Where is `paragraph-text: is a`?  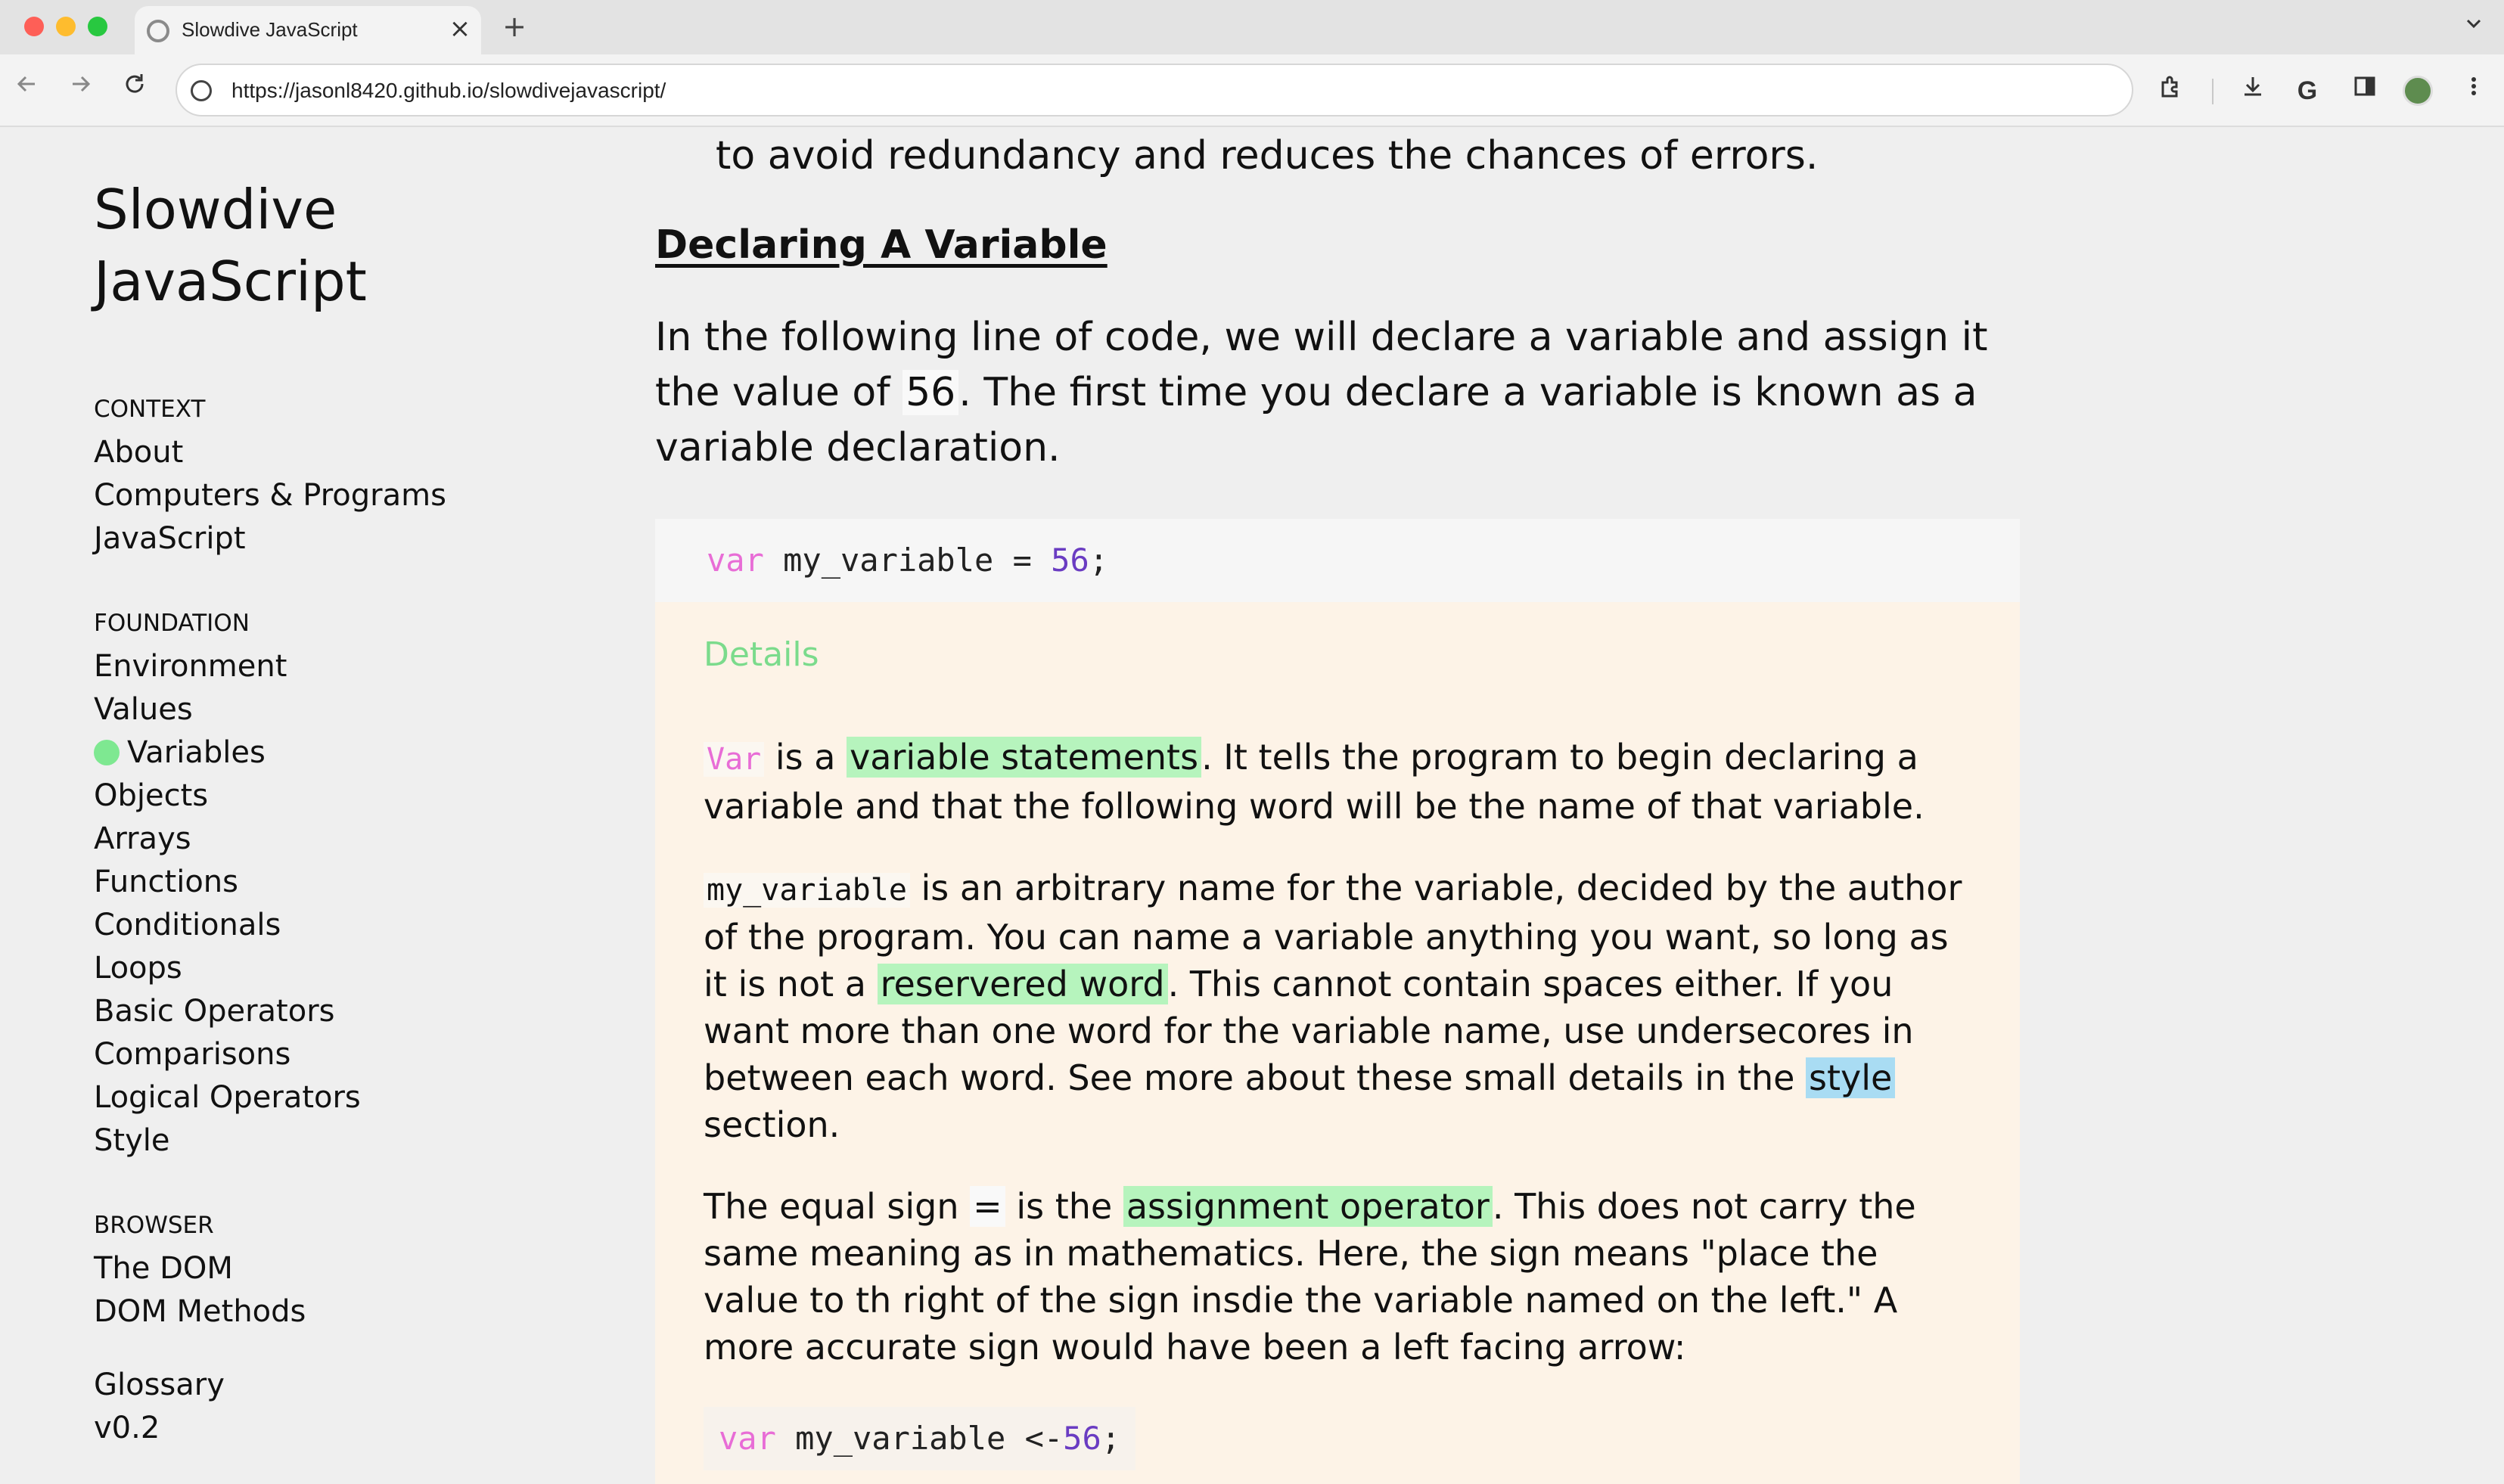 paragraph-text: is a is located at coordinates (806, 757).